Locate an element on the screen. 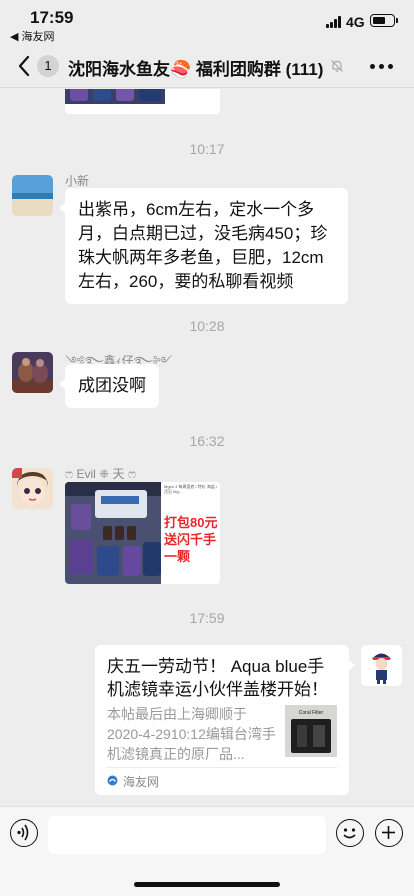 The image size is (414, 896). plus-icon is located at coordinates (388, 832).